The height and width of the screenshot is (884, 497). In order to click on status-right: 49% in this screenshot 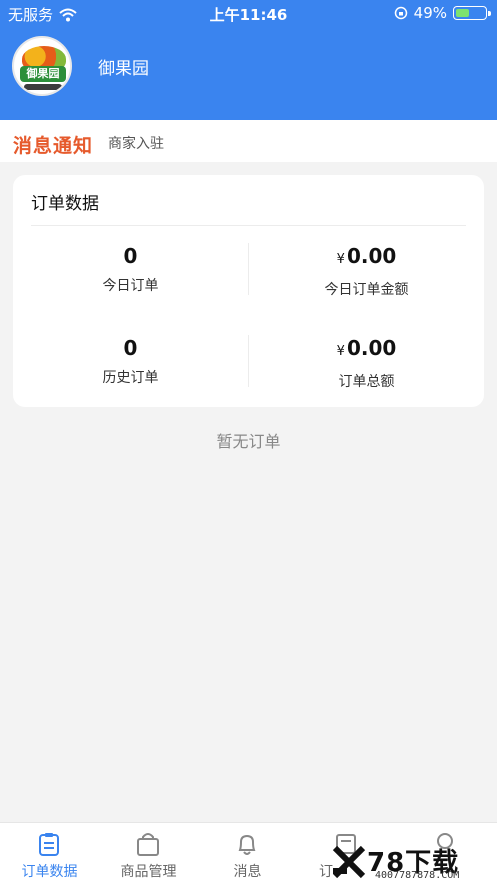, I will do `click(442, 13)`.